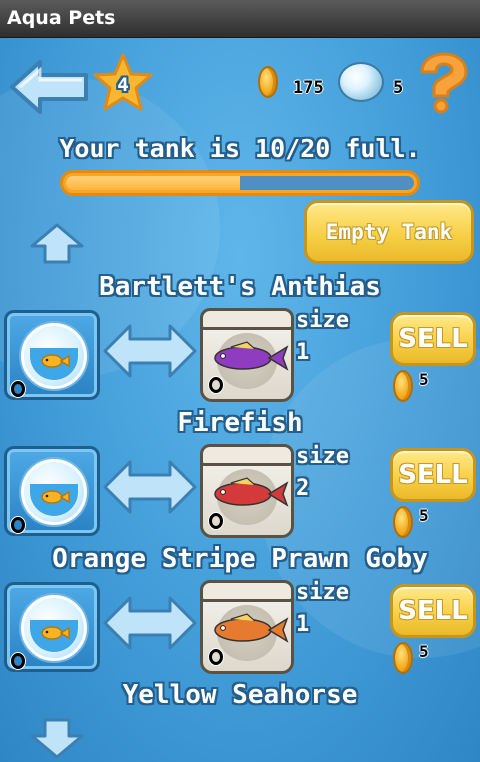 This screenshot has height=762, width=480. Describe the element at coordinates (398, 88) in the screenshot. I see `pearl-count: 5` at that location.